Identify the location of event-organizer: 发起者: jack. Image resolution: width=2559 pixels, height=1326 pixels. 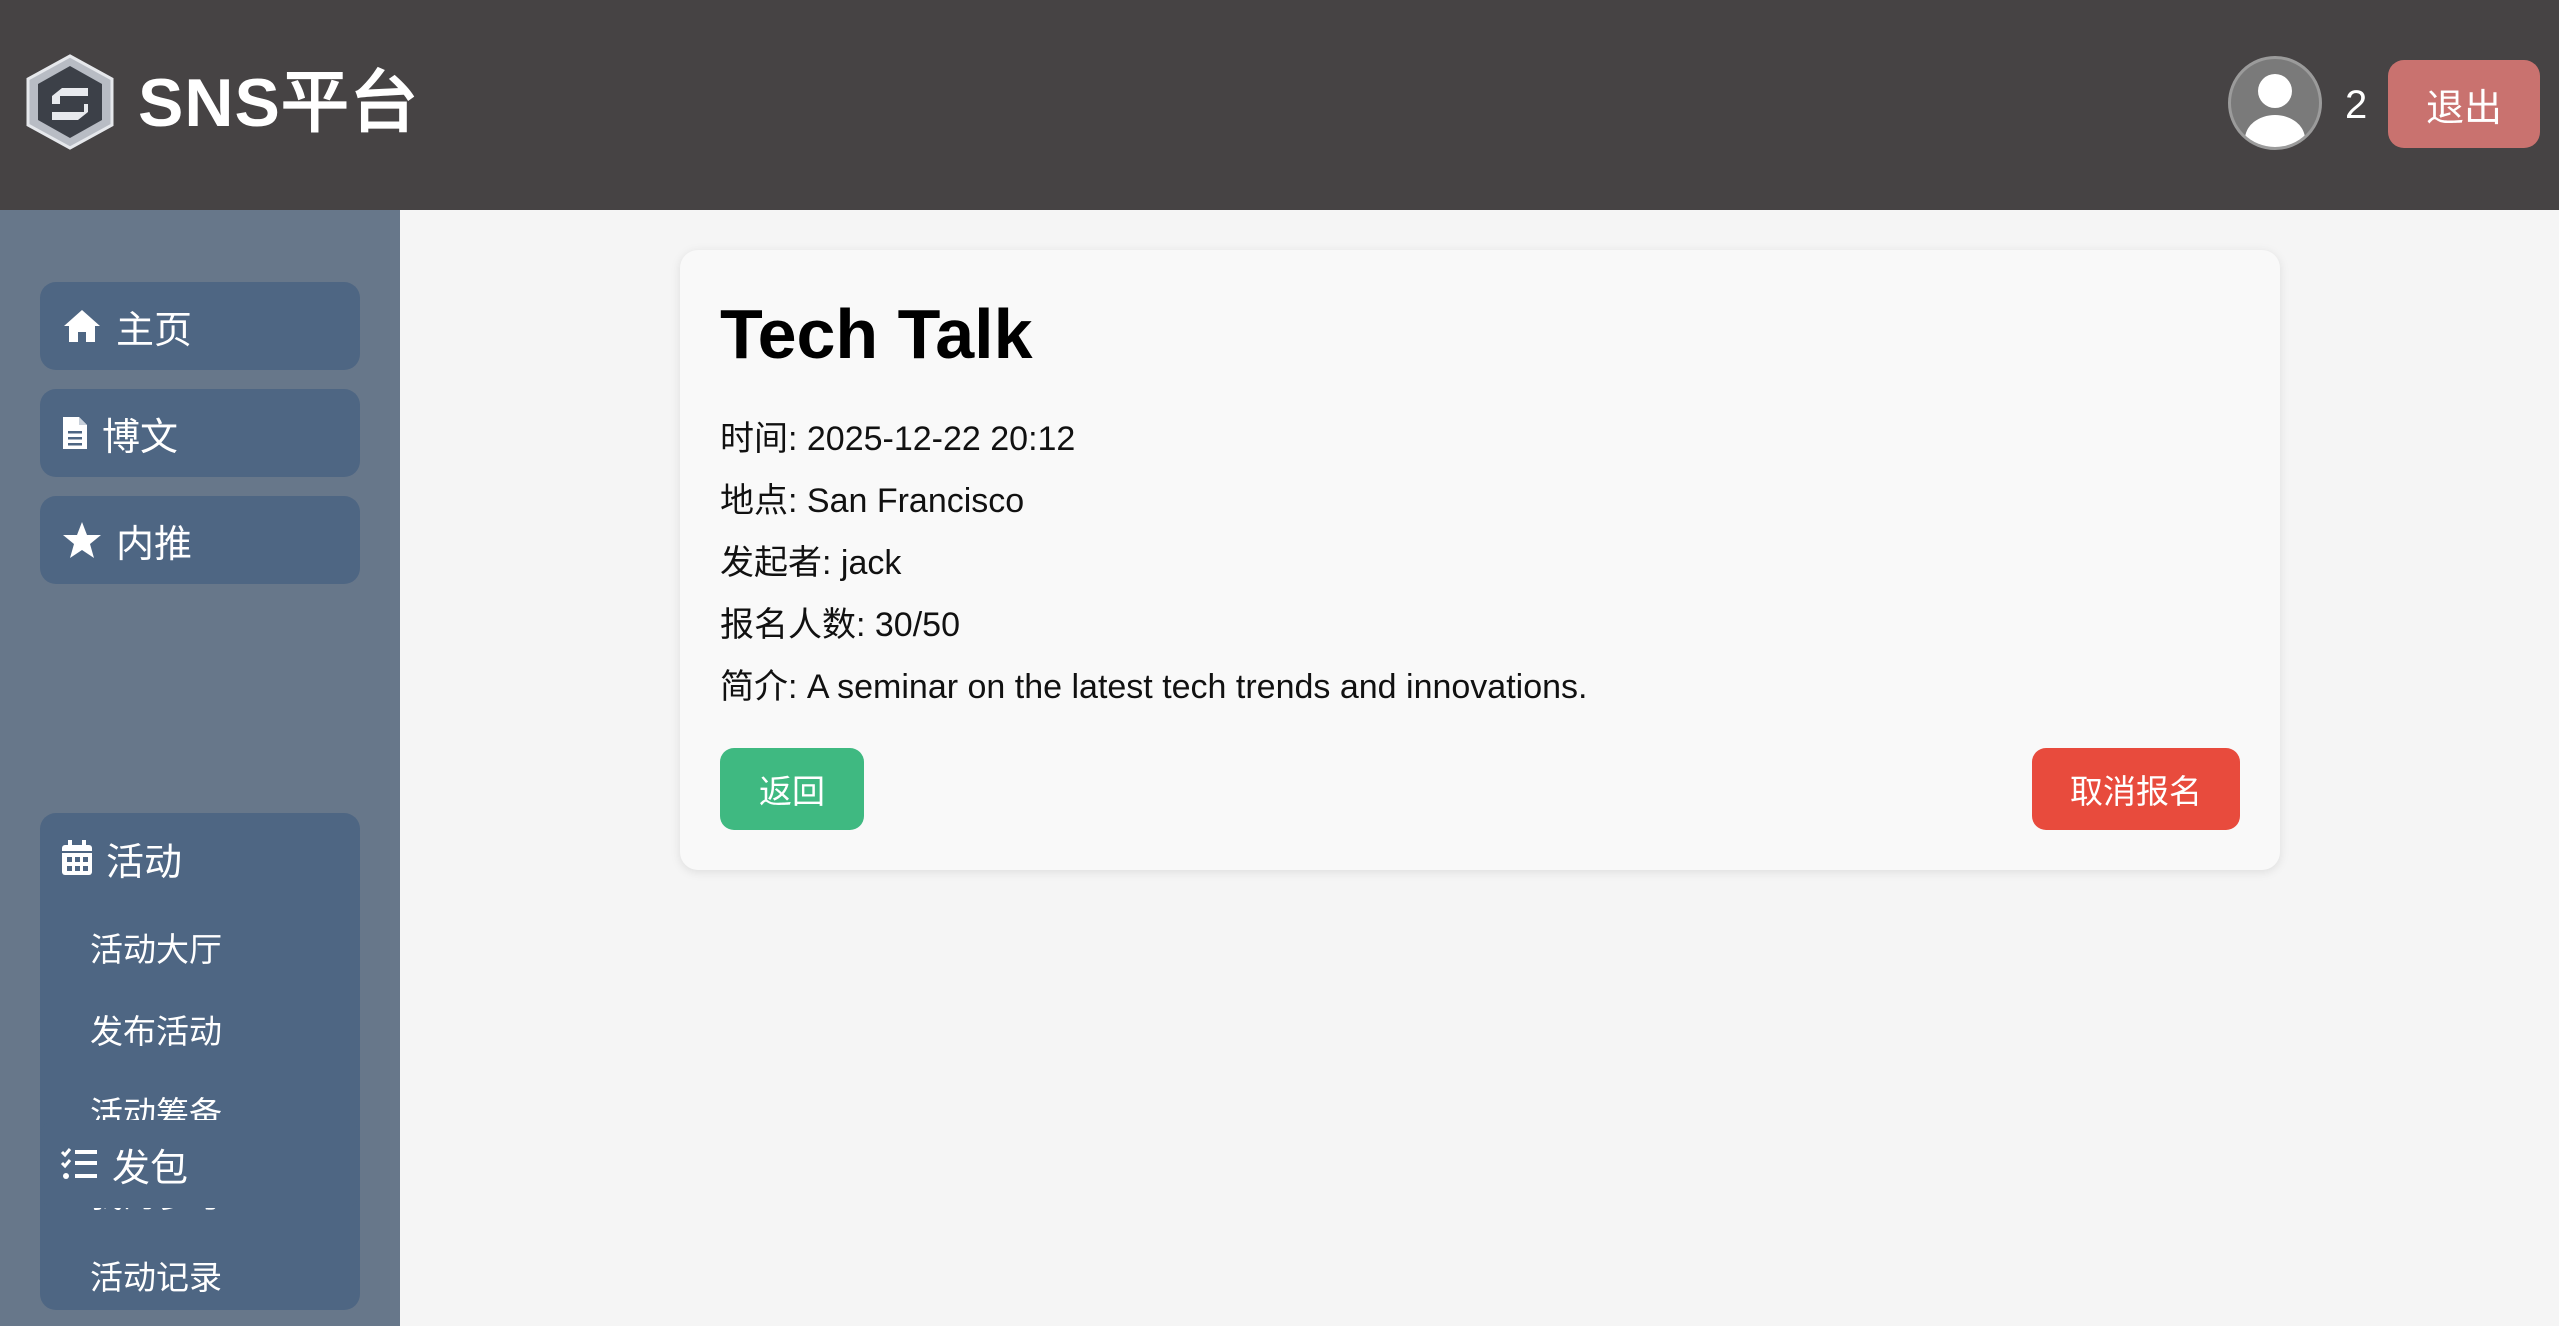
(811, 563).